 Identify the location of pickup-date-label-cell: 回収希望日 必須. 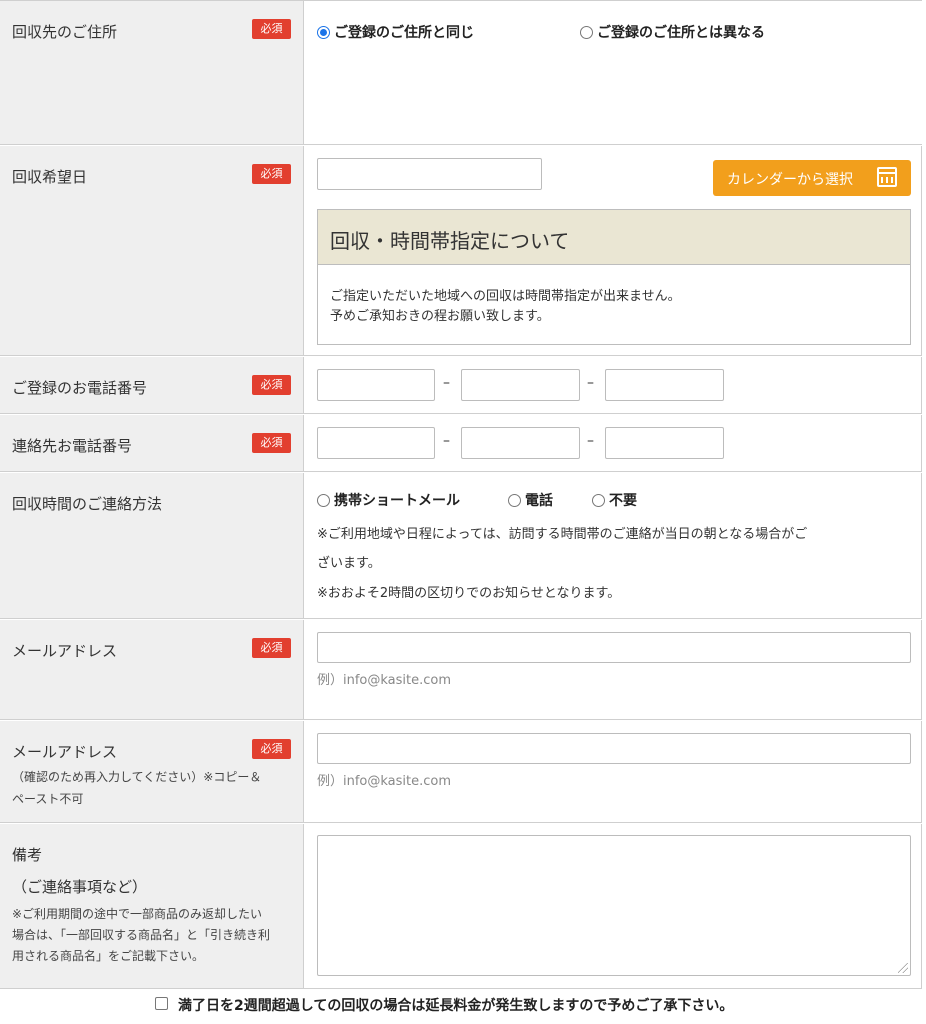
(152, 250).